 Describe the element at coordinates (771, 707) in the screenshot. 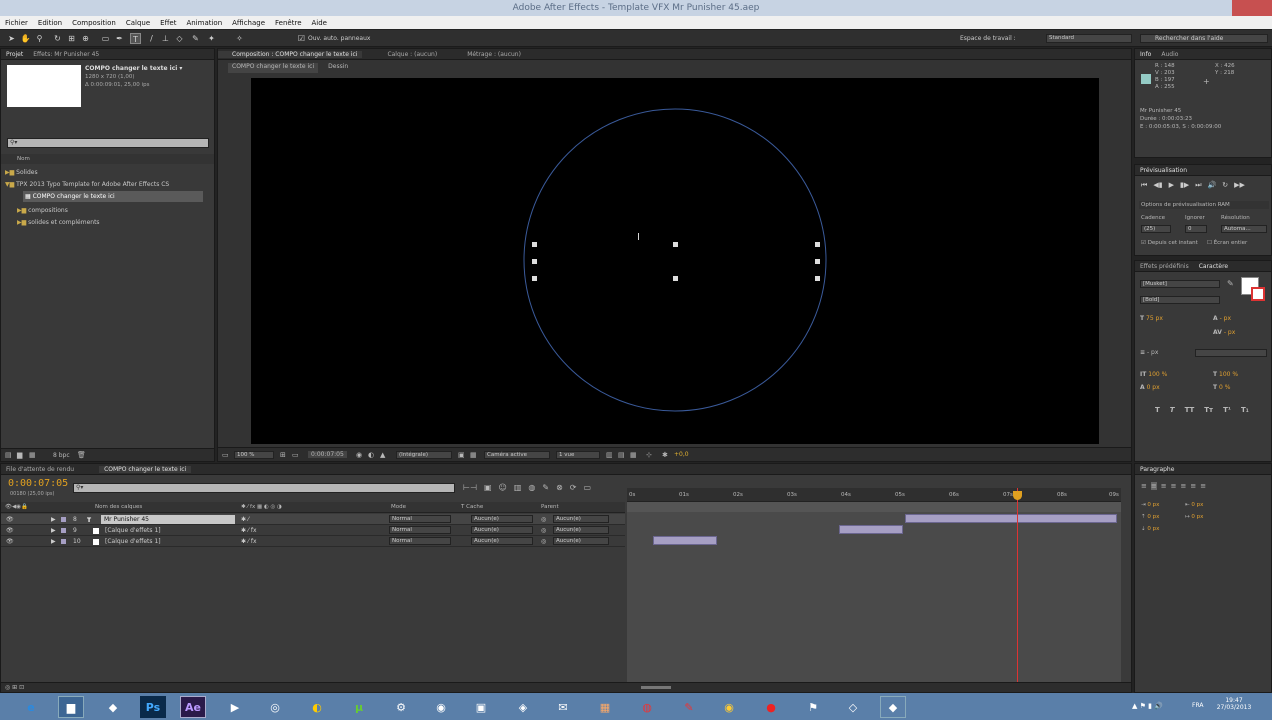

I see `record-icon: ●` at that location.